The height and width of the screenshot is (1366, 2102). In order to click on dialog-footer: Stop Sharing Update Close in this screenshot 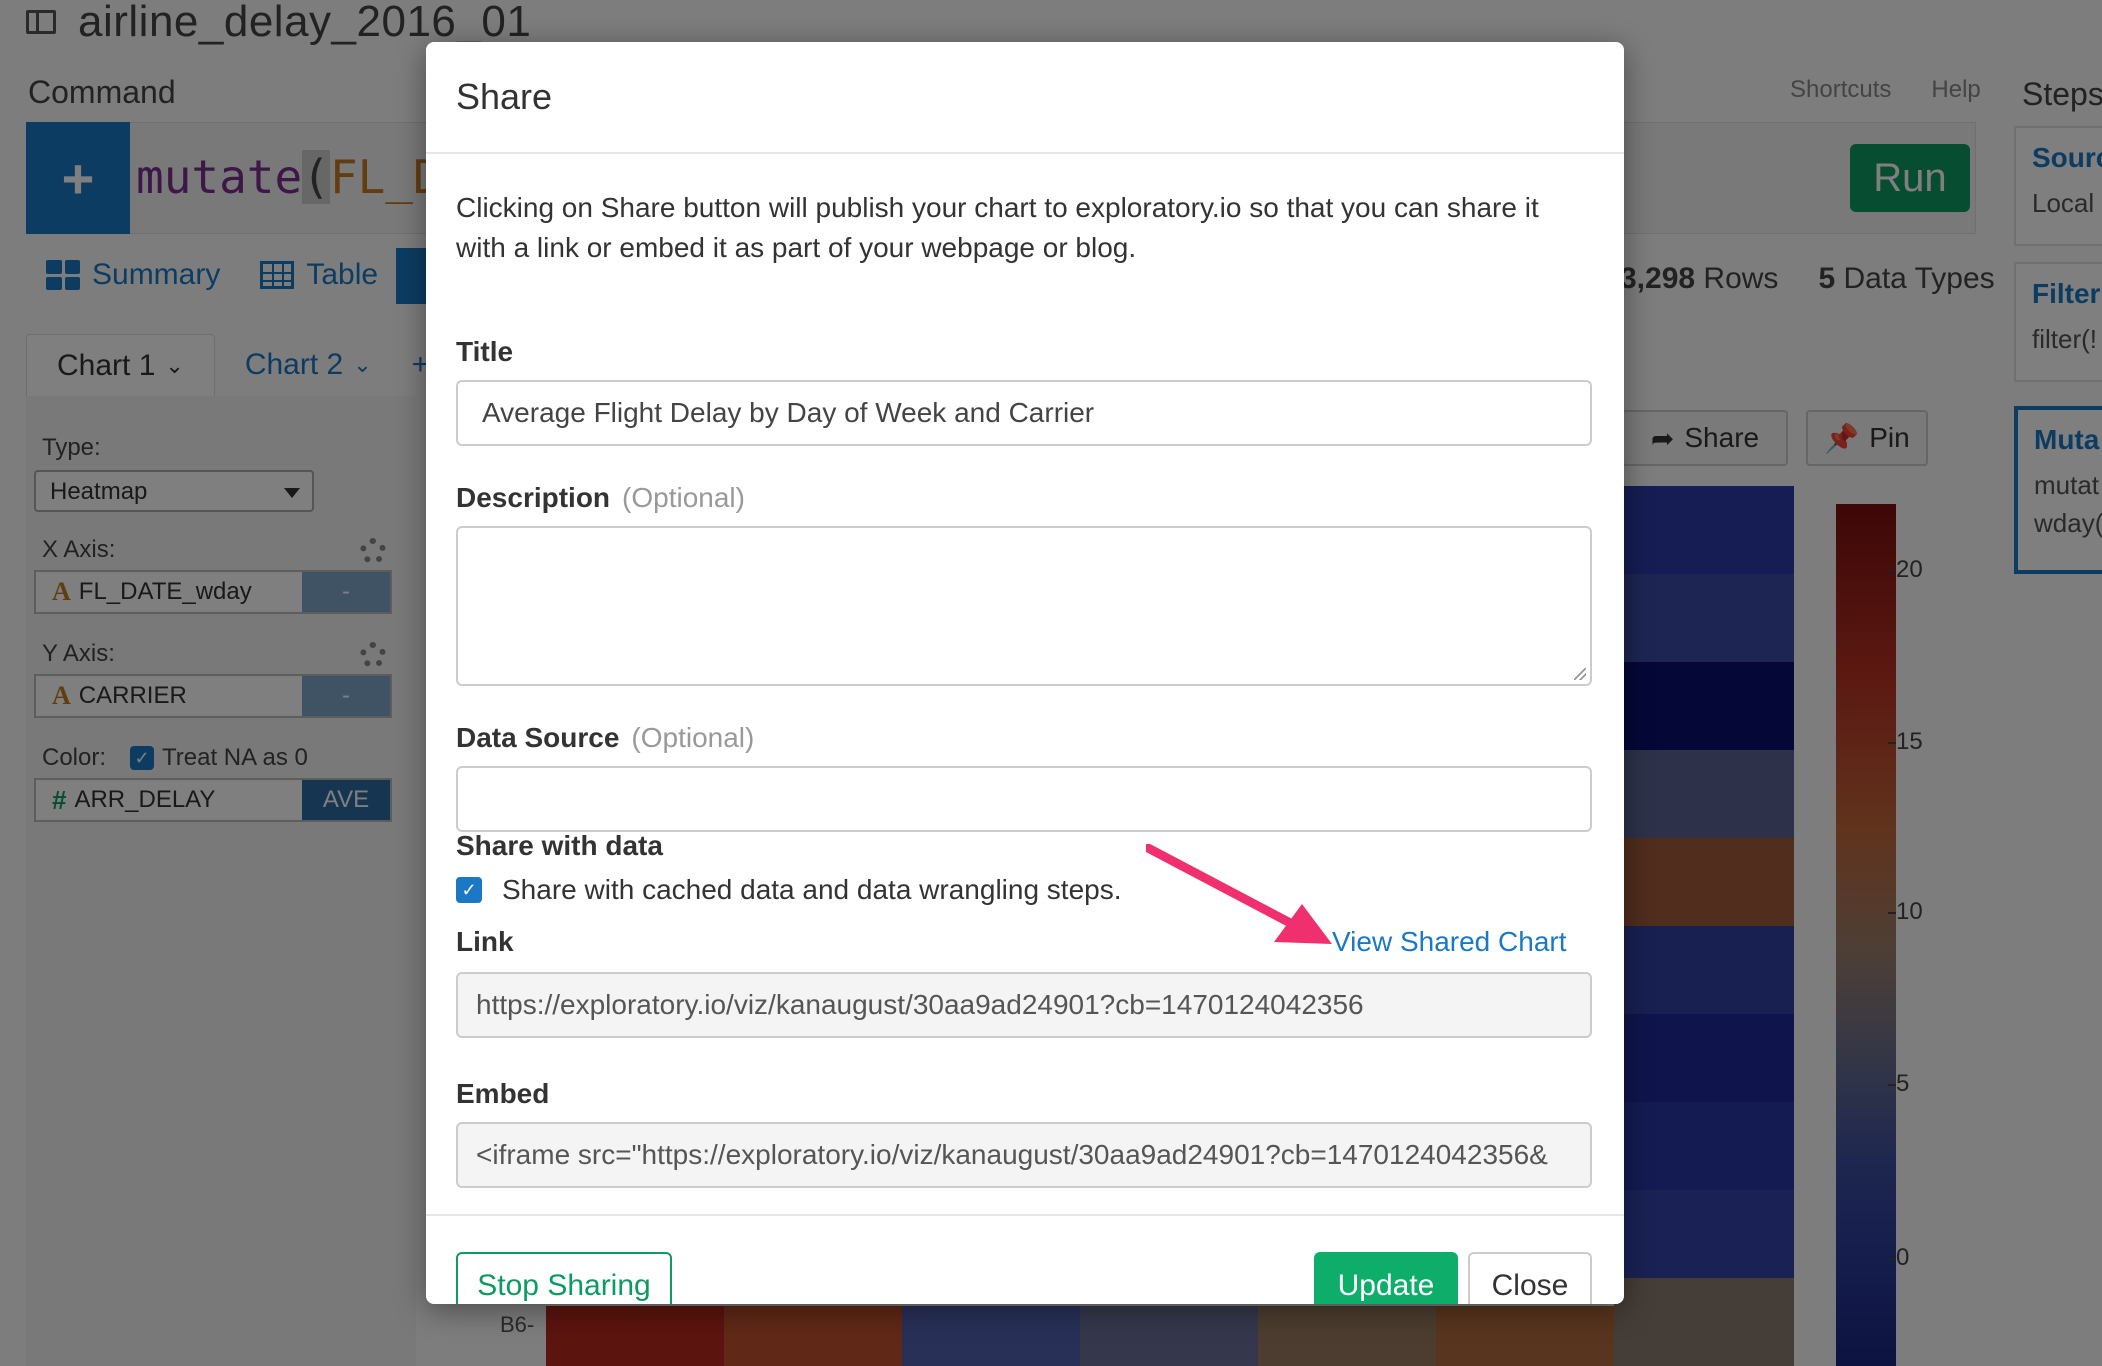, I will do `click(1025, 1259)`.